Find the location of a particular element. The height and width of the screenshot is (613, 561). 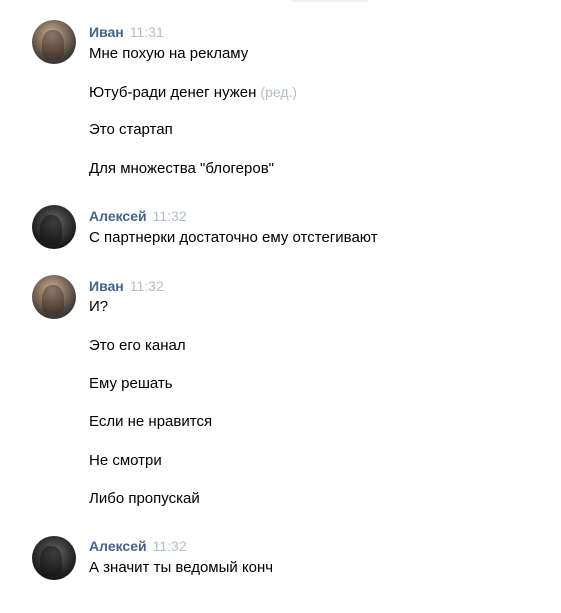

message-header: Иван 11:32 is located at coordinates (126, 287).